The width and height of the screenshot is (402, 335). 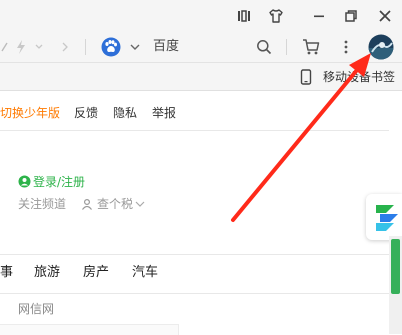 What do you see at coordinates (295, 145) in the screenshot?
I see `annotation-arrow-shaft` at bounding box center [295, 145].